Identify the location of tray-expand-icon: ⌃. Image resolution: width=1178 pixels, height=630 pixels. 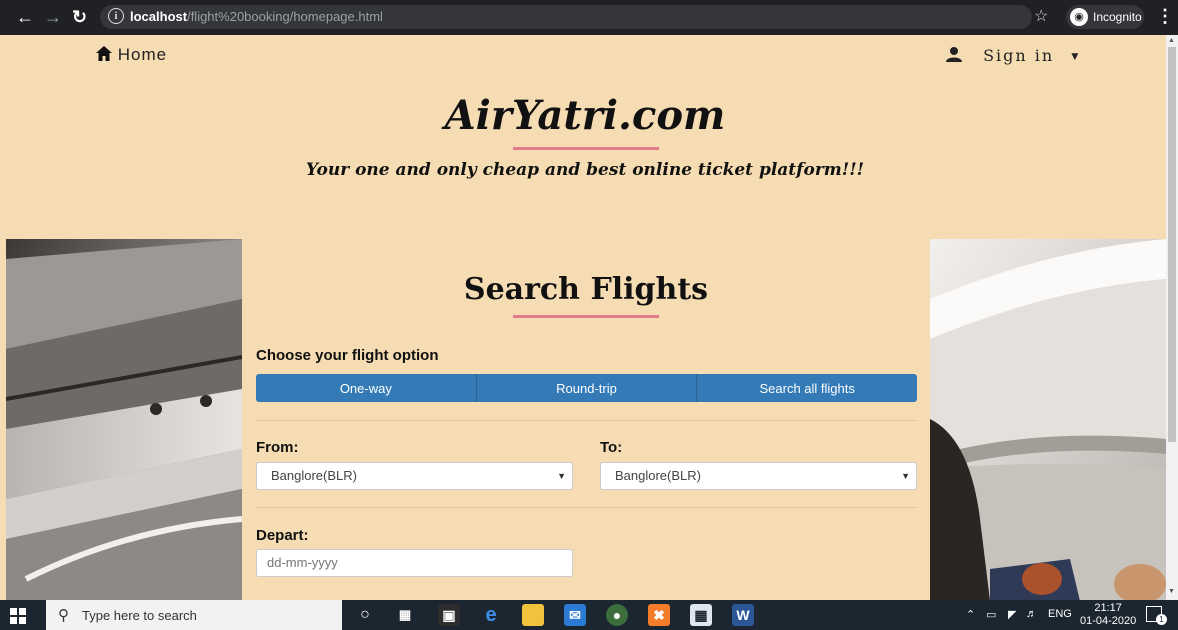
(970, 614).